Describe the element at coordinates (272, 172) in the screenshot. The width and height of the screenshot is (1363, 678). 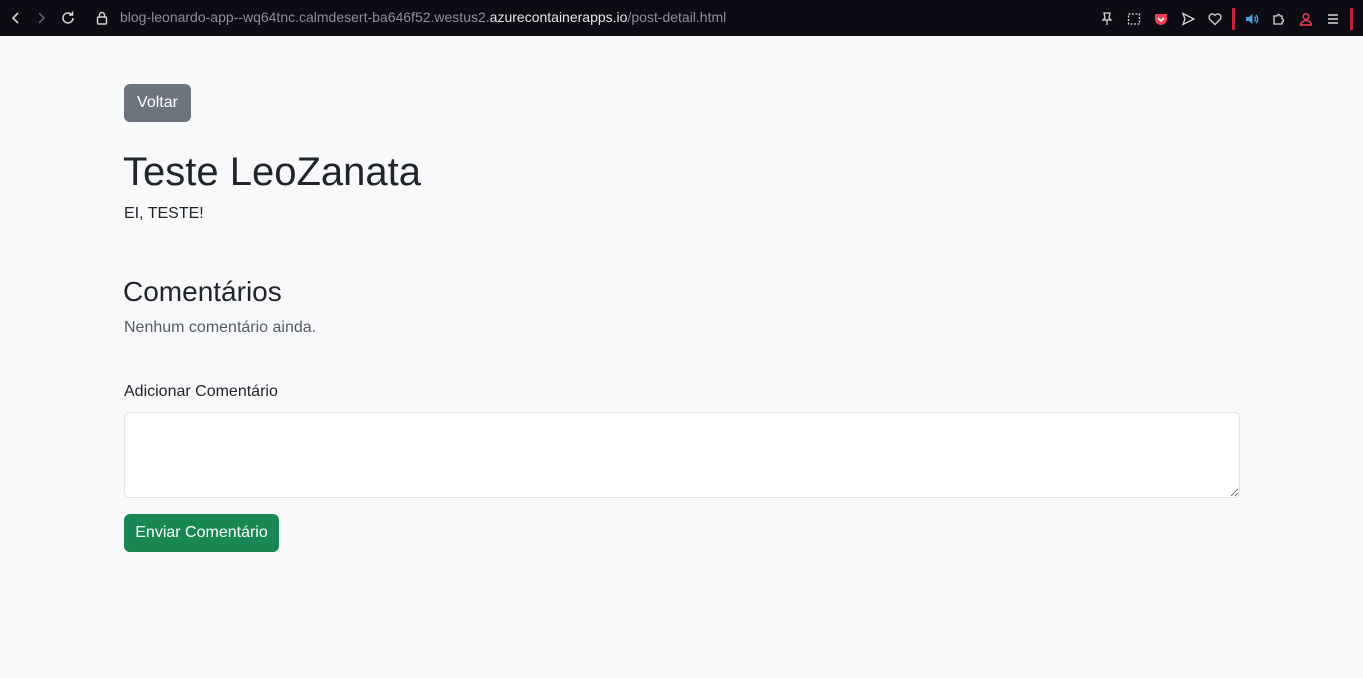
I see `post-title: Teste LeoZanata` at that location.